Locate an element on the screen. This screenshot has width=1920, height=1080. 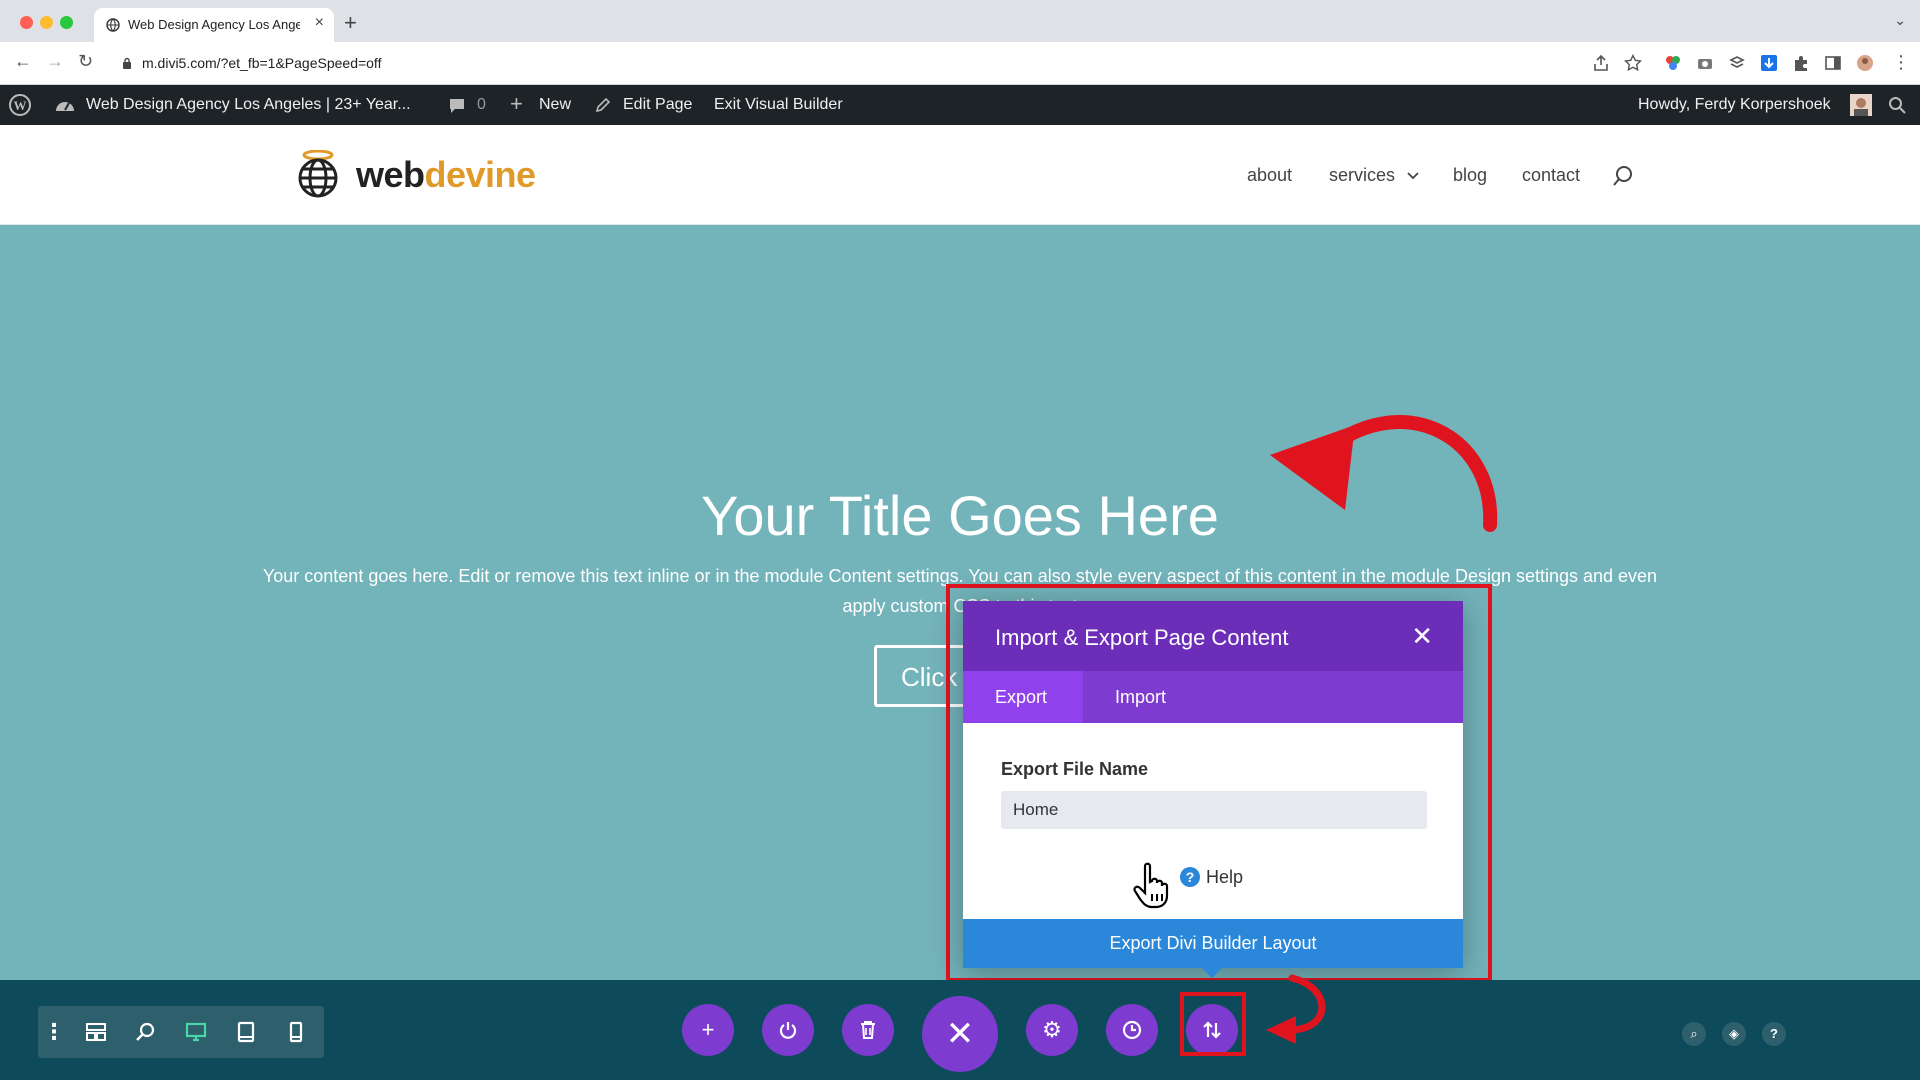
new-link: New is located at coordinates (555, 105).